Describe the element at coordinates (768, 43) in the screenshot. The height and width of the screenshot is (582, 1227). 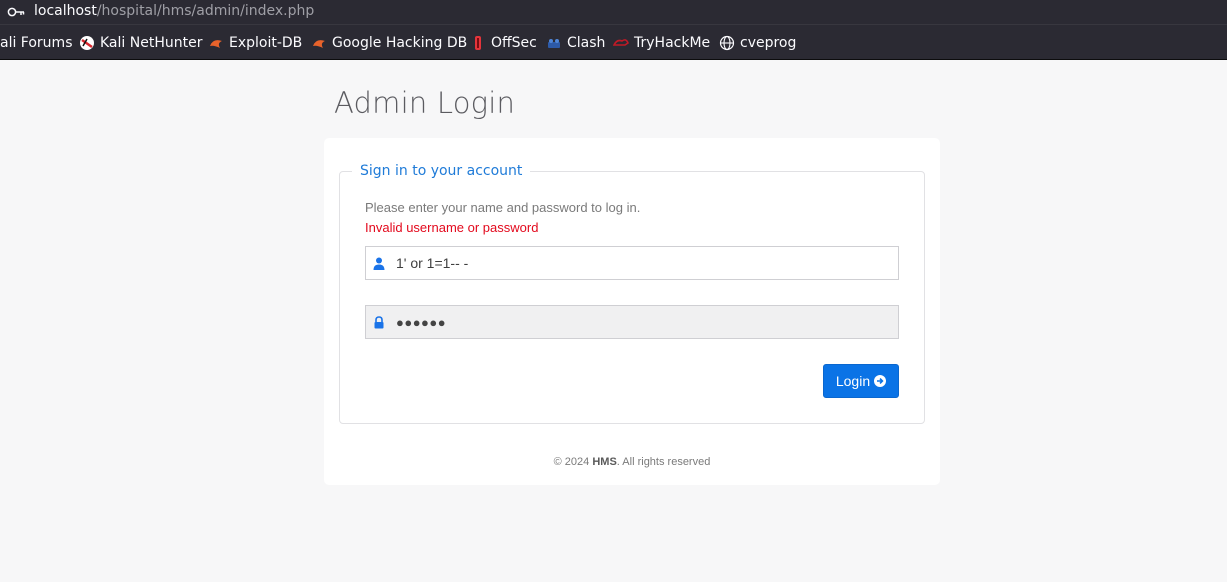
I see `bookmark-label: cveprog` at that location.